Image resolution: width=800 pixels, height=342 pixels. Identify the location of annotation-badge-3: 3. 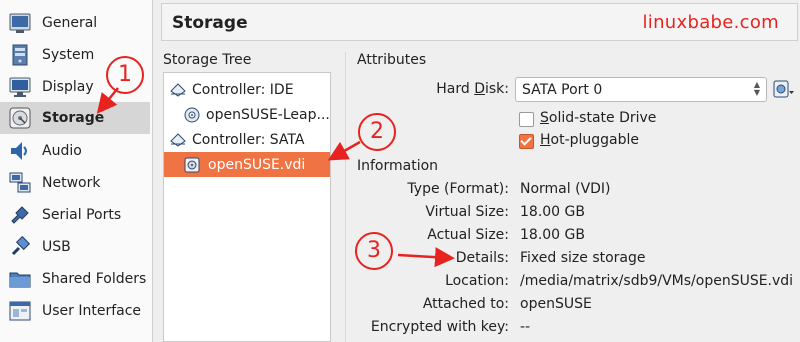
(374, 251).